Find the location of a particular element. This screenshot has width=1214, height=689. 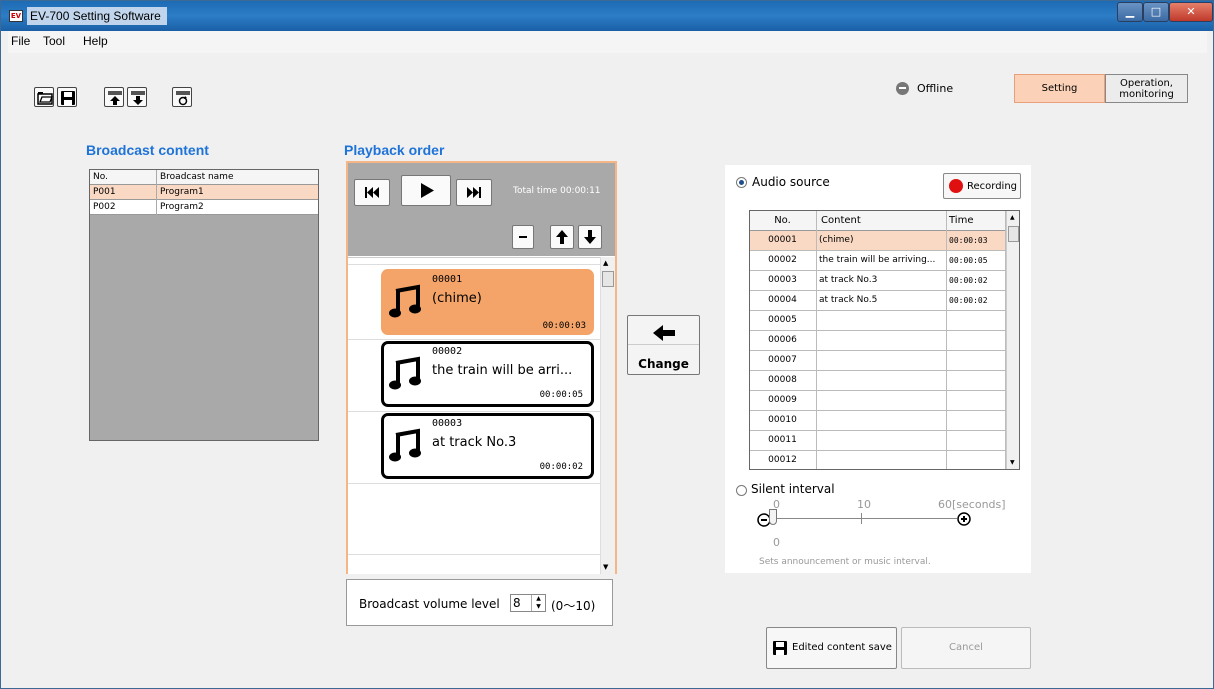

next-button is located at coordinates (474, 192).